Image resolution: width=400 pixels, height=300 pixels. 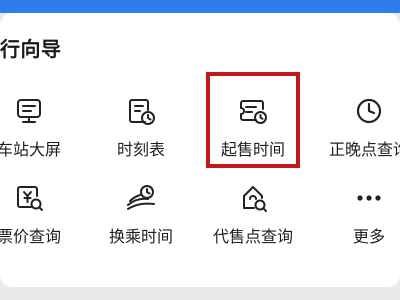 What do you see at coordinates (141, 198) in the screenshot?
I see `transfer-time-icon` at bounding box center [141, 198].